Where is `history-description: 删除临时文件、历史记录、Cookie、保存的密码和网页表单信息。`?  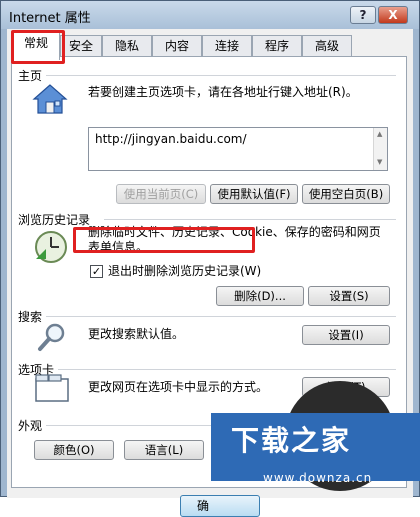 history-description: 删除临时文件、历史记录、Cookie、保存的密码和网页表单信息。 is located at coordinates (234, 239).